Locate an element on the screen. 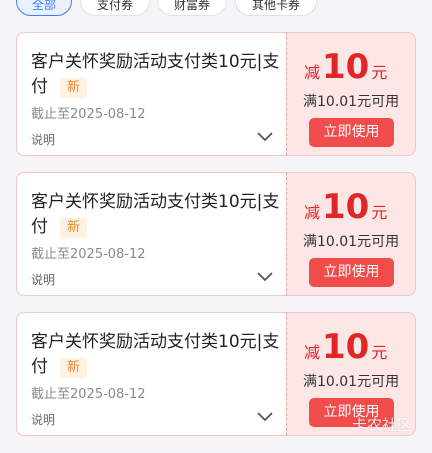  tab-wealth-coupons: 财富券 is located at coordinates (192, 8).